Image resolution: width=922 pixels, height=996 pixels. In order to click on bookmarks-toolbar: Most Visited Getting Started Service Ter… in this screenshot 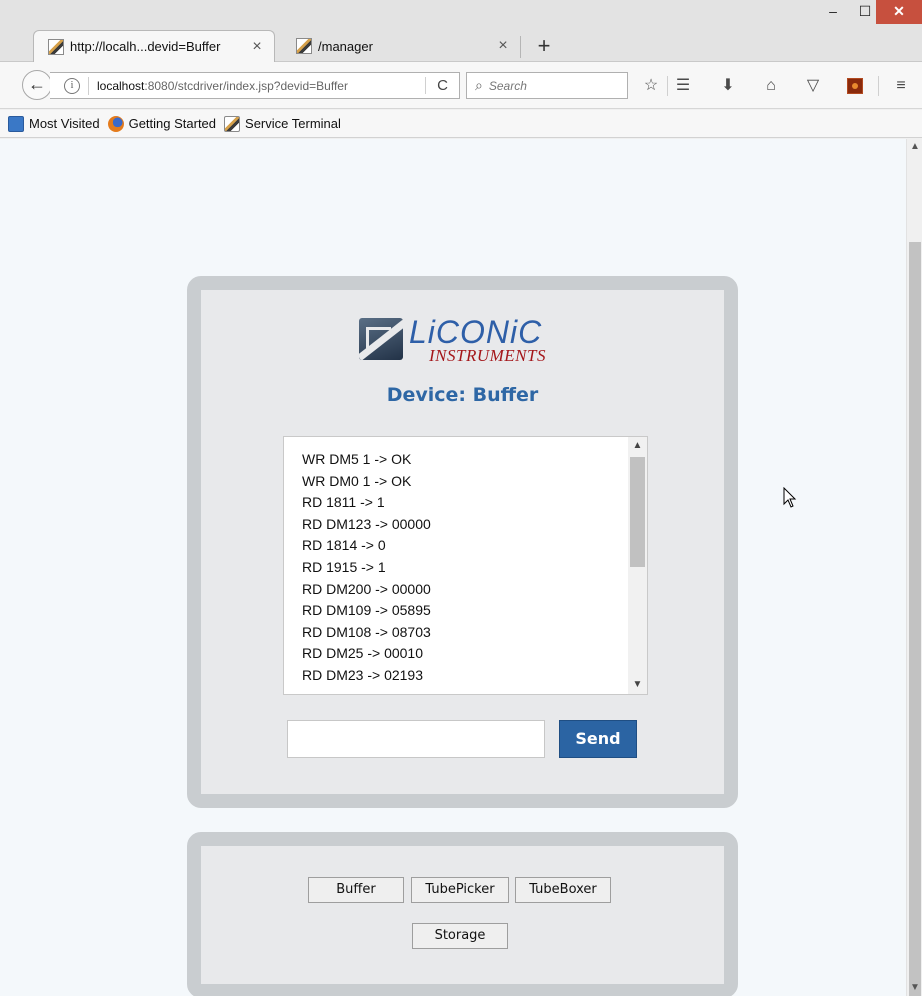, I will do `click(461, 124)`.